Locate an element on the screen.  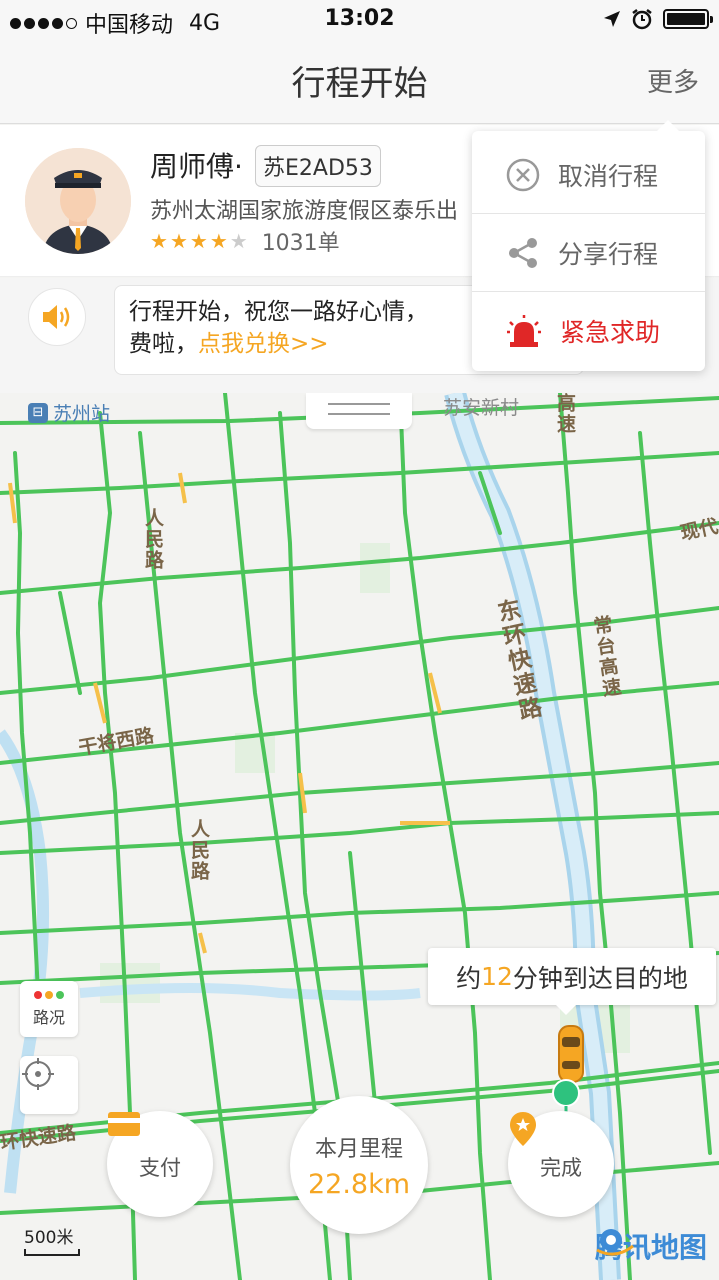
emergency-help-item: 紧急求助 is located at coordinates (588, 331).